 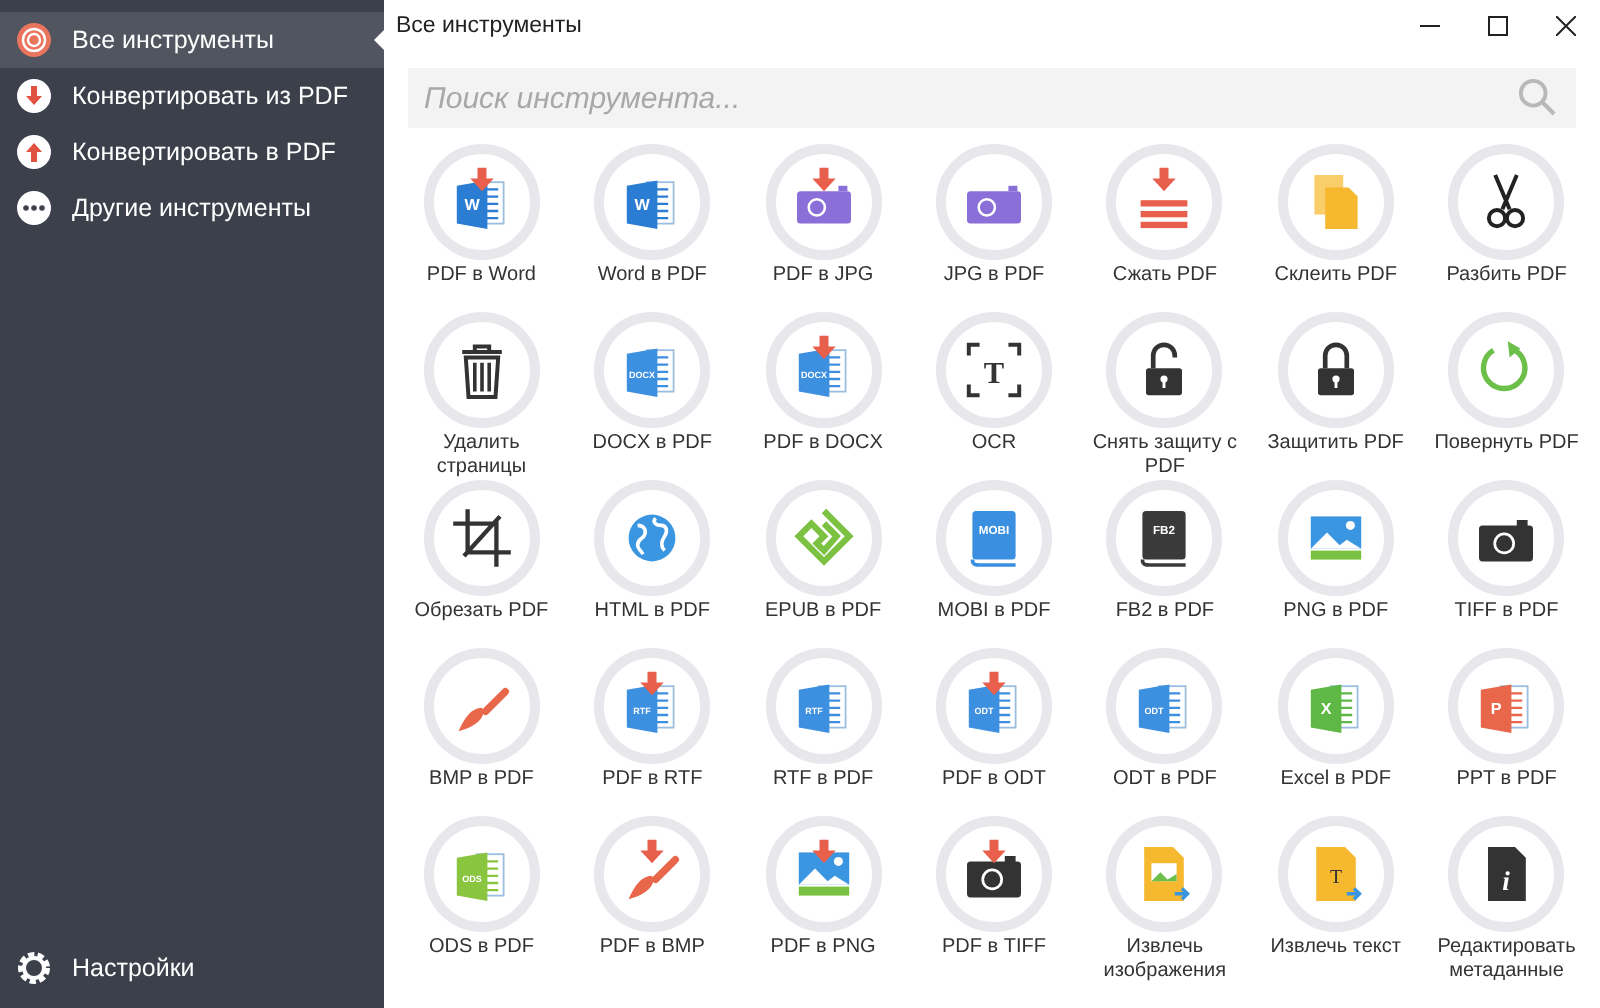 I want to click on tool-button: W Word в PDF, so click(x=652, y=228).